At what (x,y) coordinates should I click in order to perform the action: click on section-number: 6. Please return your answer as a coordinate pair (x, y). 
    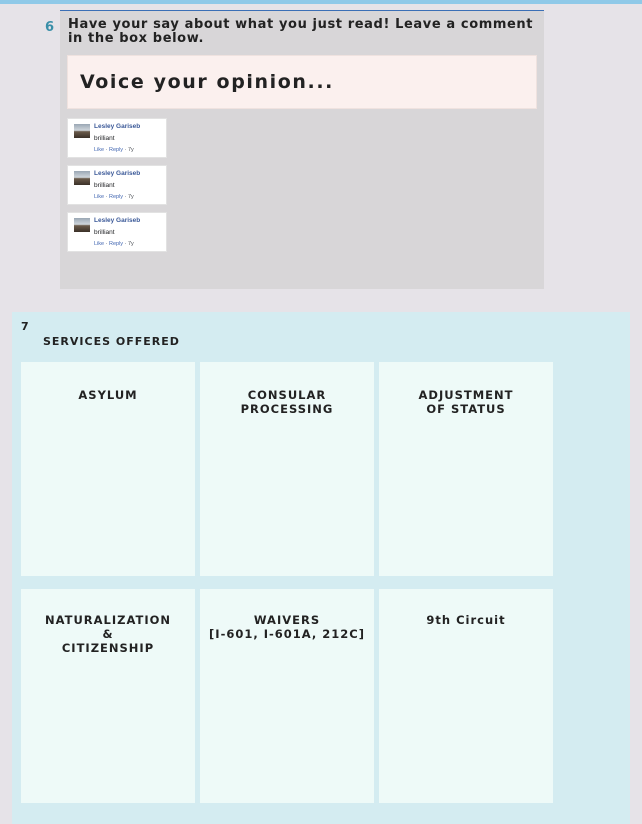
    Looking at the image, I should click on (50, 27).